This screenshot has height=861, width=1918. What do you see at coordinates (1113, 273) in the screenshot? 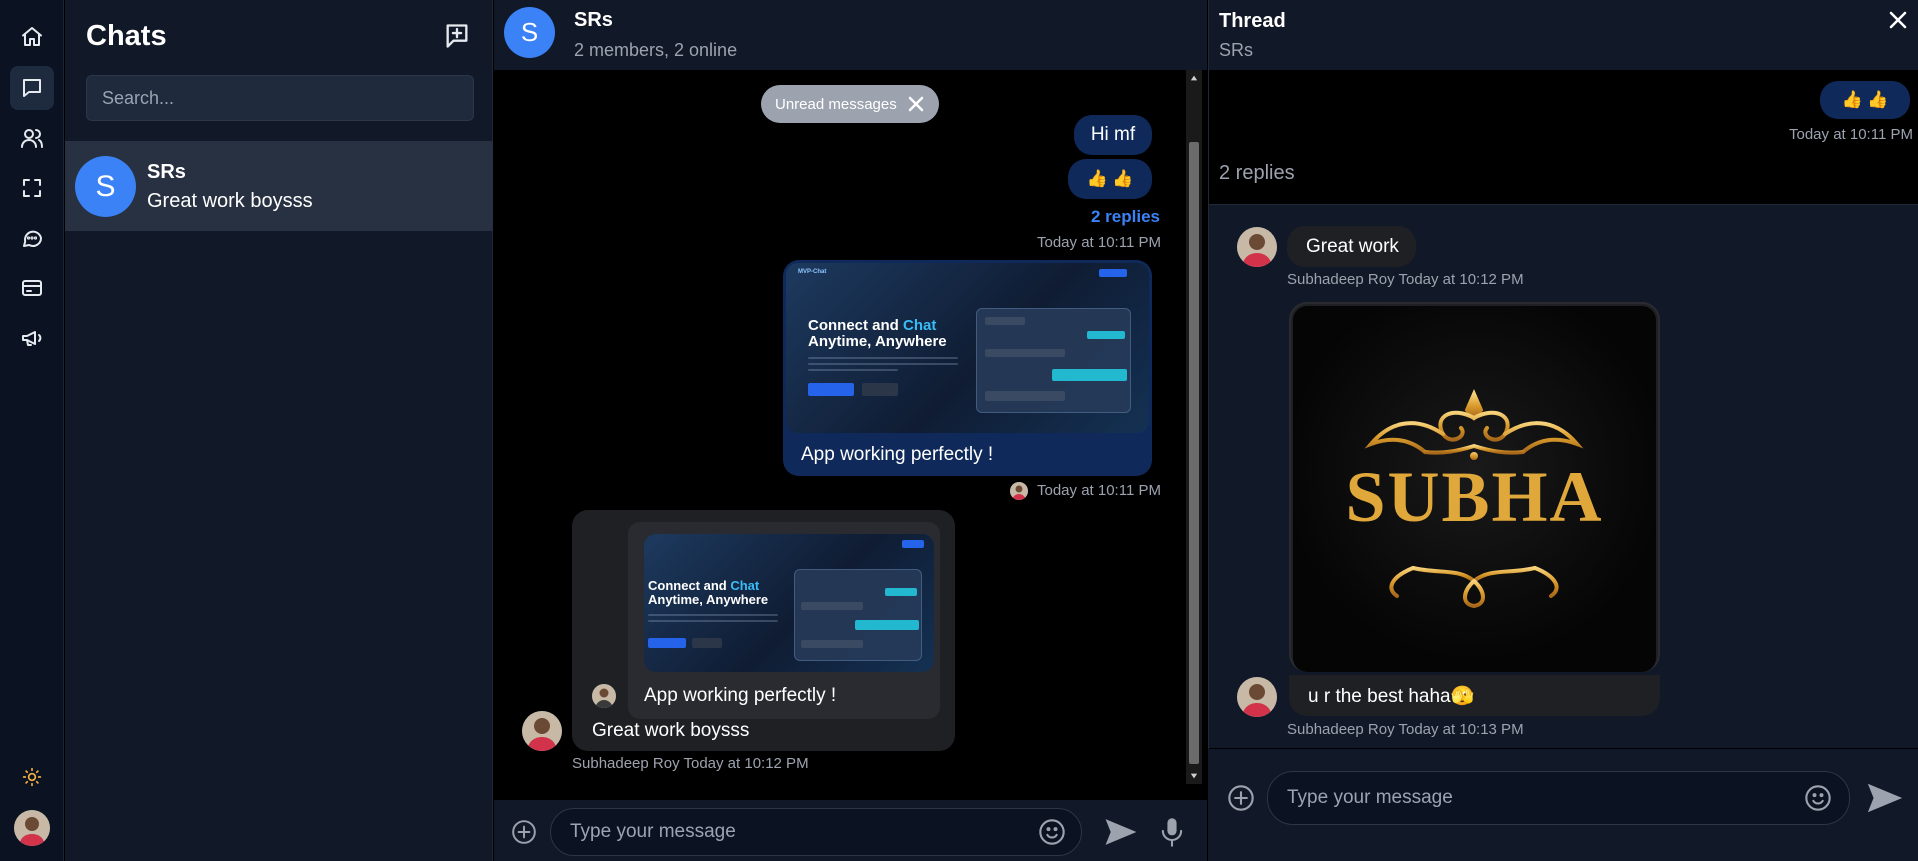
I see `preview-nav-button` at bounding box center [1113, 273].